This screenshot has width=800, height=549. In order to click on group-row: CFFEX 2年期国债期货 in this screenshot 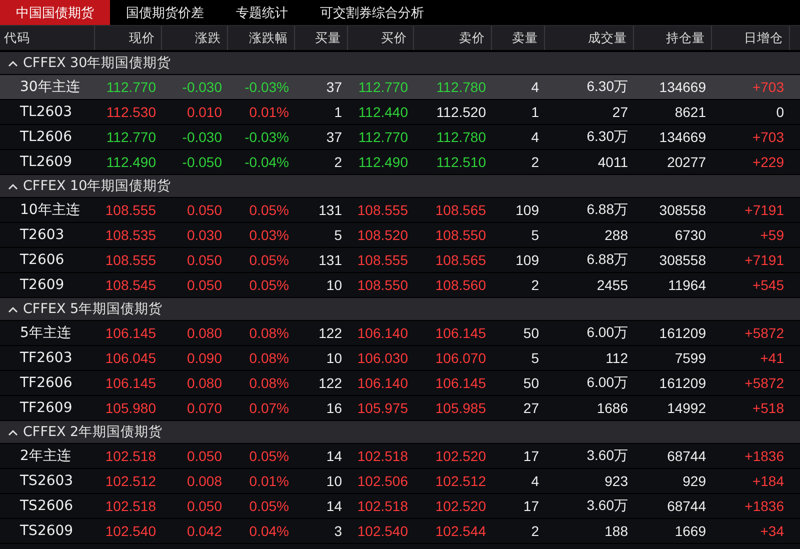, I will do `click(400, 432)`.